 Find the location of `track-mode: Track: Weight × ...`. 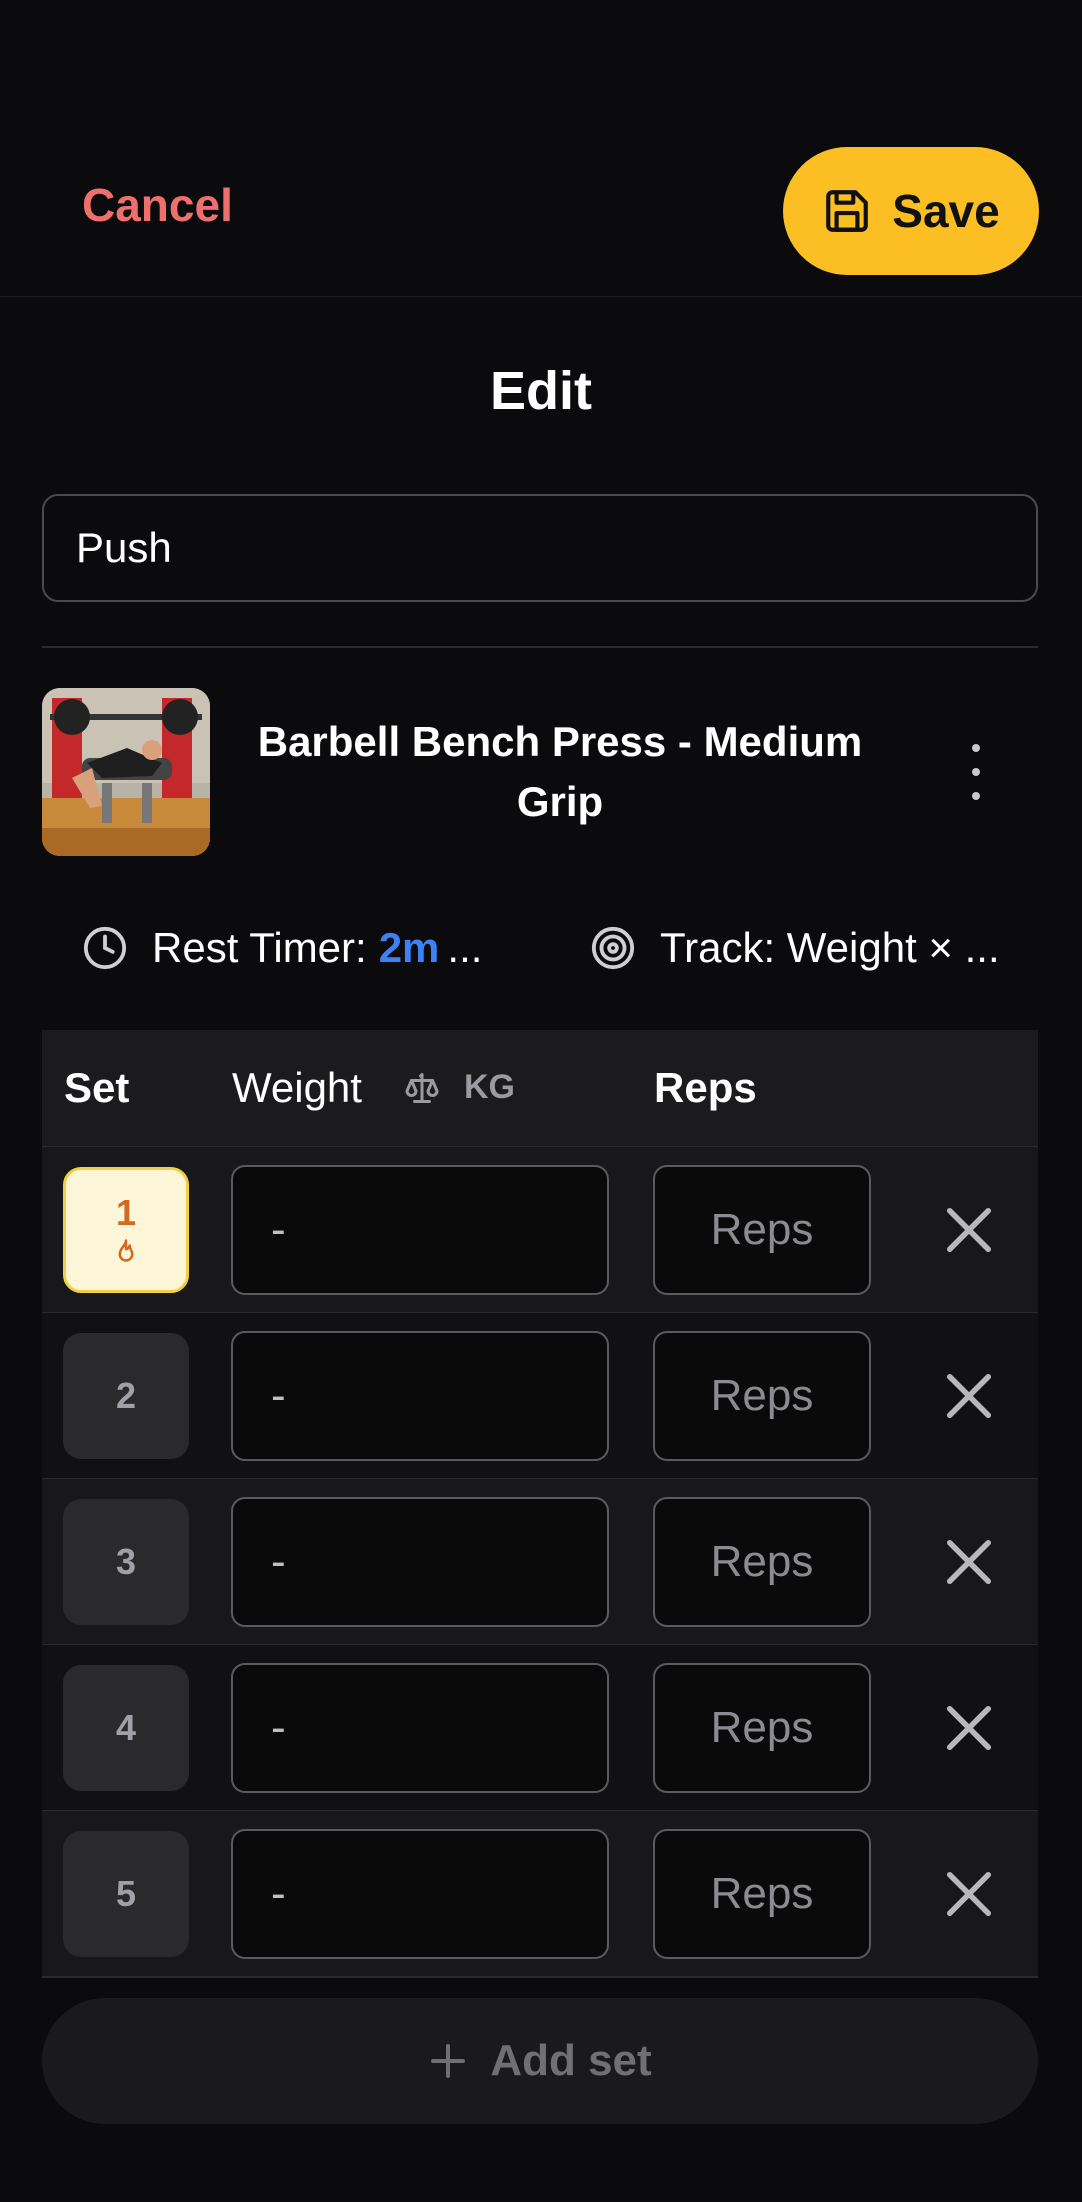

track-mode: Track: Weight × ... is located at coordinates (795, 948).